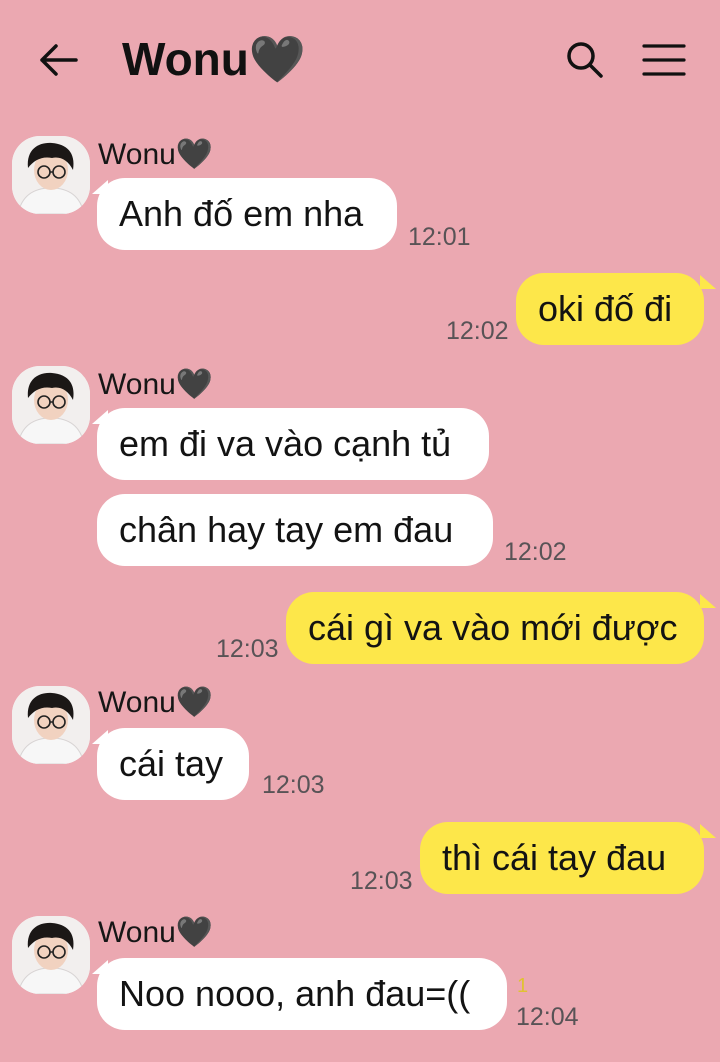  What do you see at coordinates (523, 986) in the screenshot?
I see `unread-count: 1` at bounding box center [523, 986].